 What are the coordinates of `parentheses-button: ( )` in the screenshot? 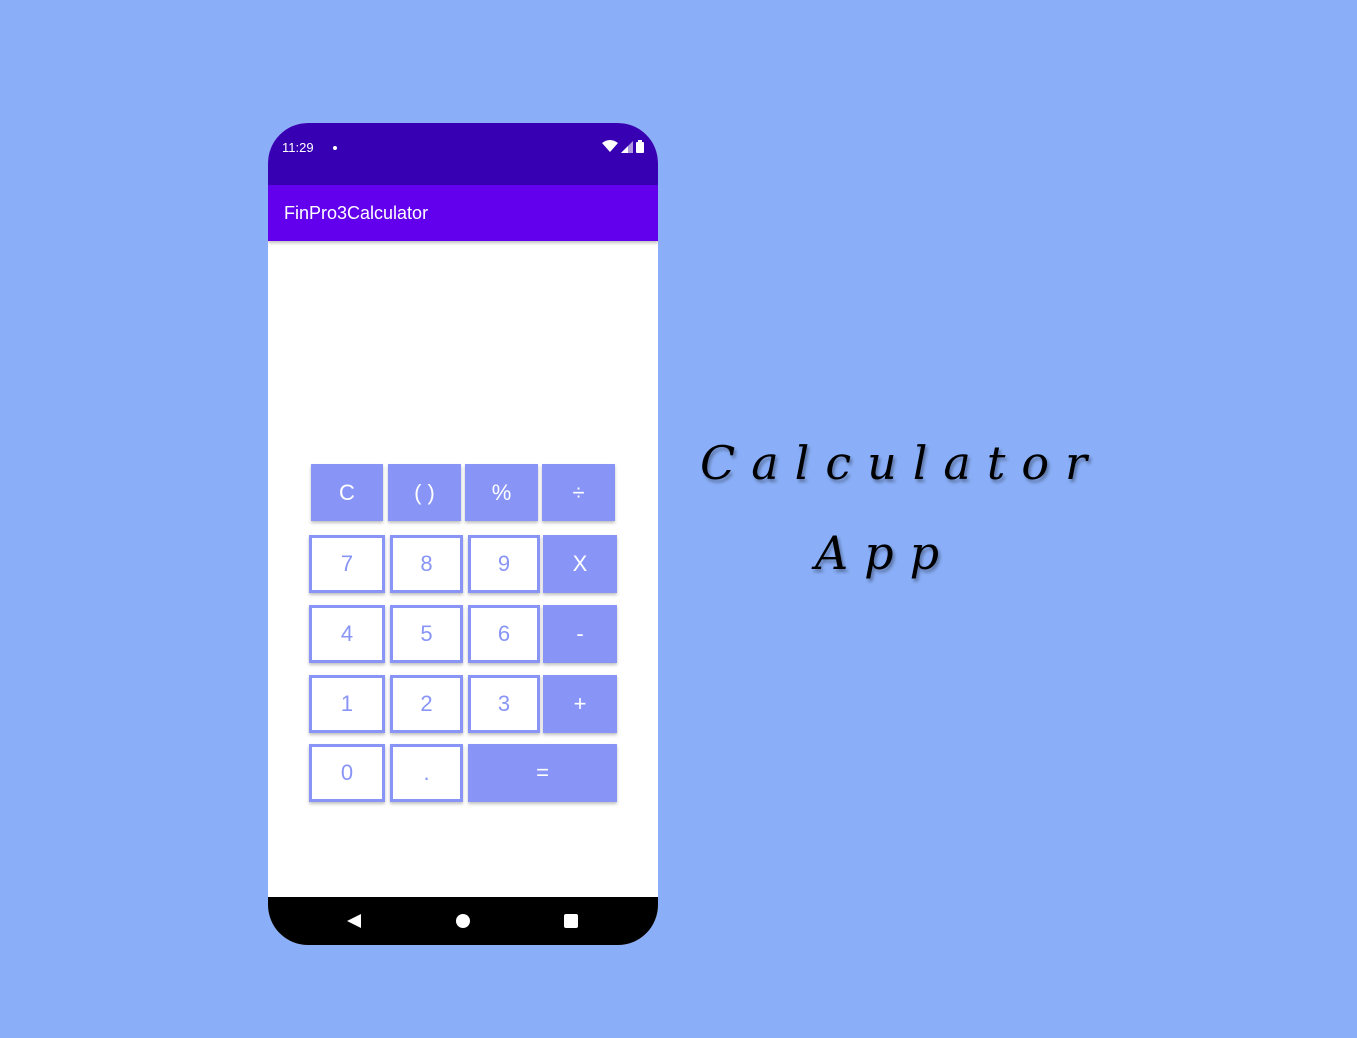 It's located at (424, 492).